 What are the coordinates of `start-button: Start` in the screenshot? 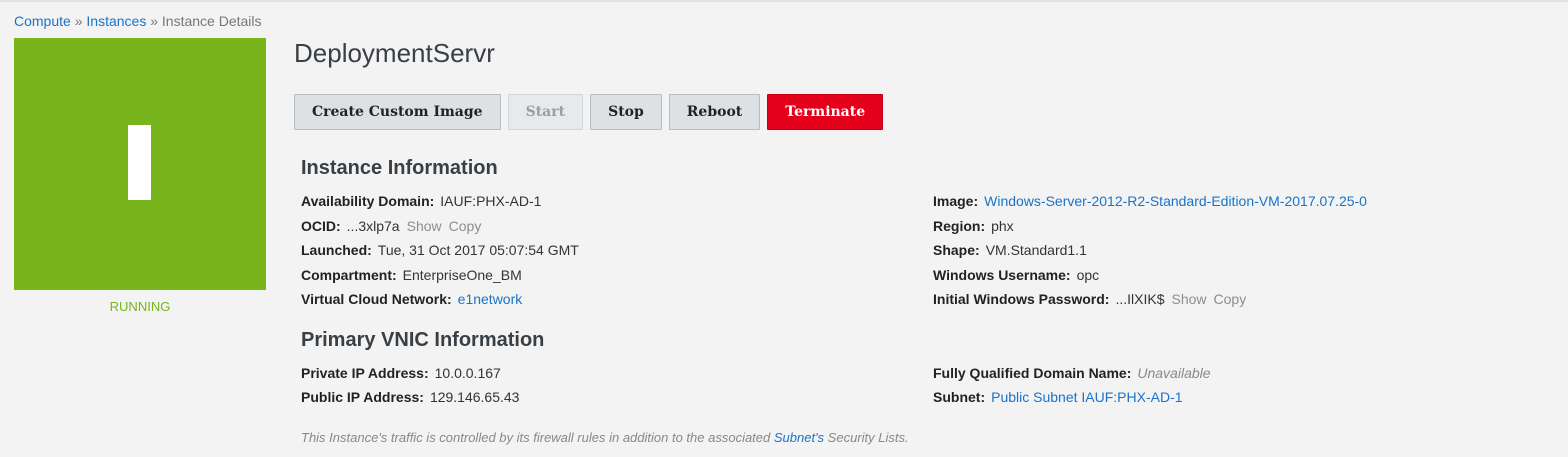 It's located at (545, 112).